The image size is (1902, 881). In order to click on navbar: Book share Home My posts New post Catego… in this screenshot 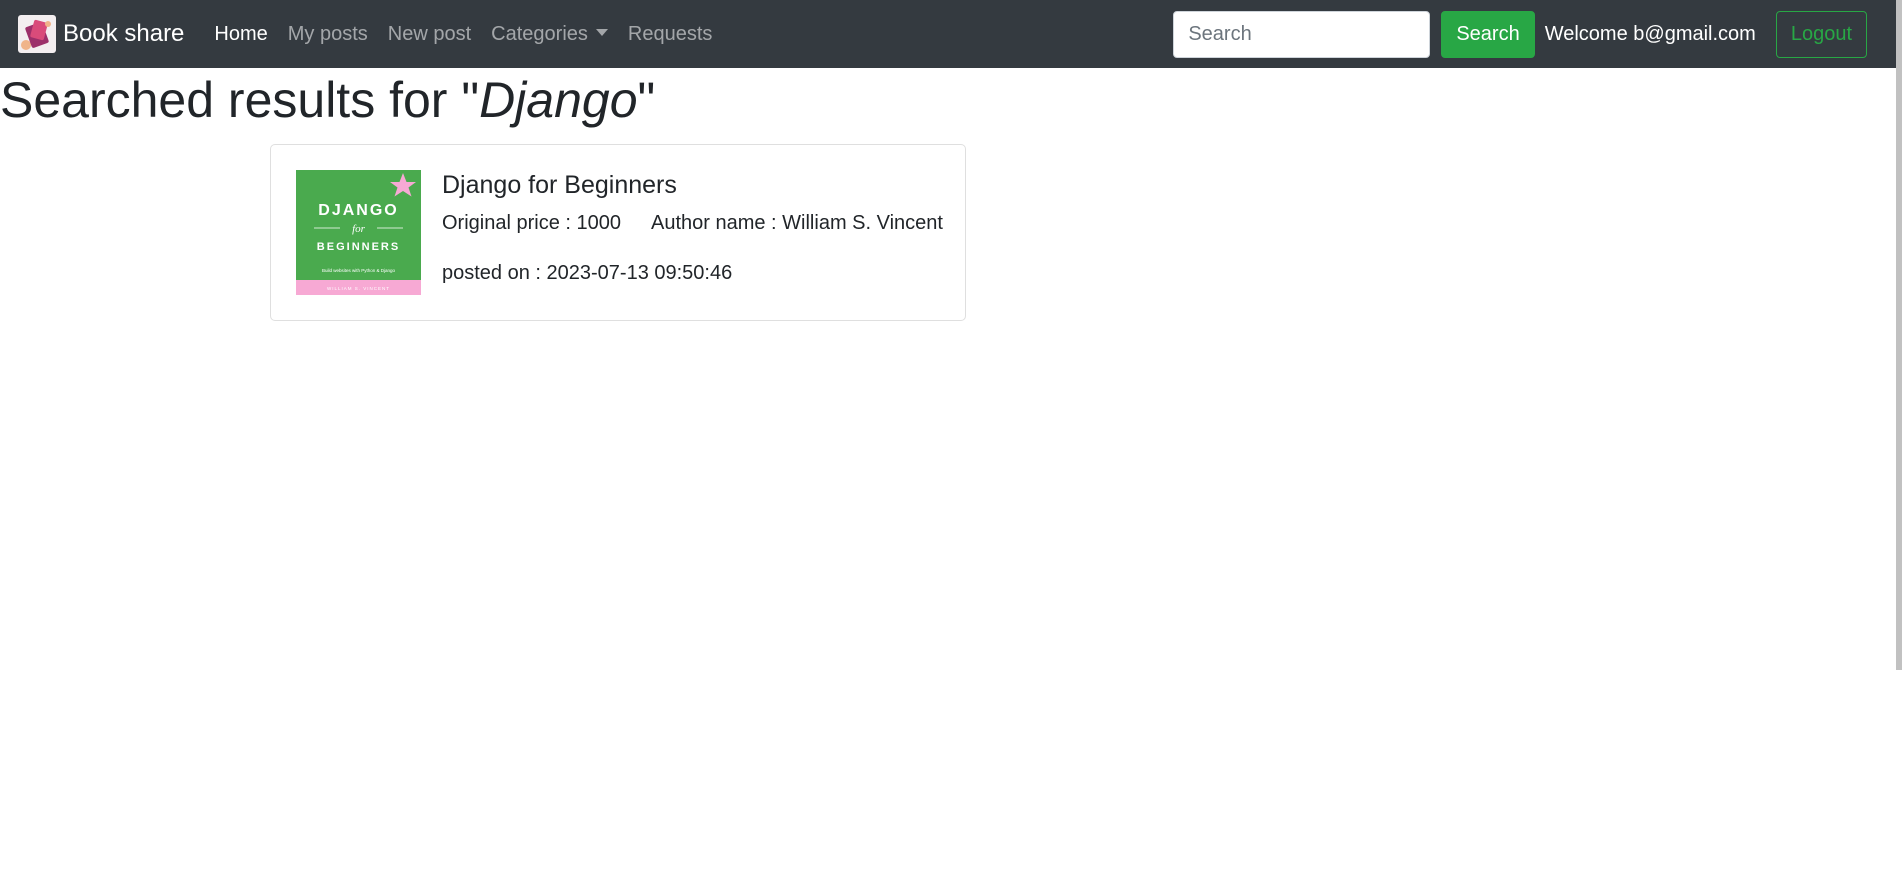, I will do `click(951, 34)`.